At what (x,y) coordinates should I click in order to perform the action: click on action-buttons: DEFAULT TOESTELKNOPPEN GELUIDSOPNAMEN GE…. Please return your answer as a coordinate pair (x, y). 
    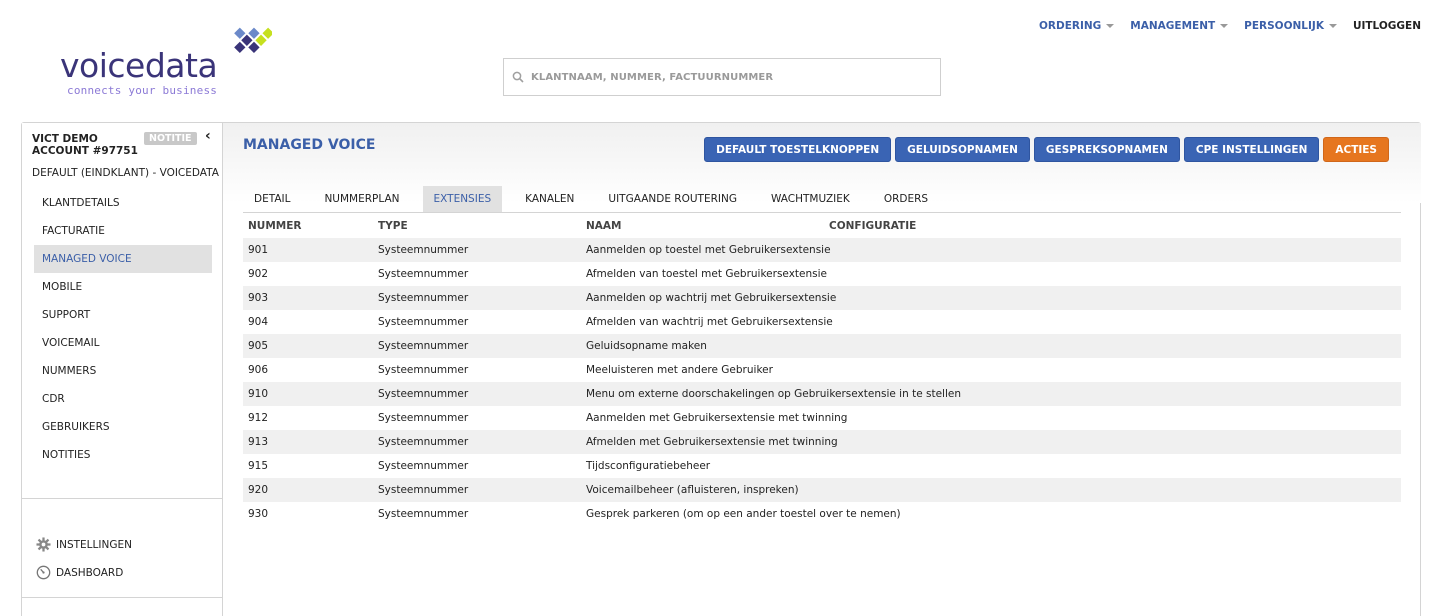
    Looking at the image, I should click on (1046, 149).